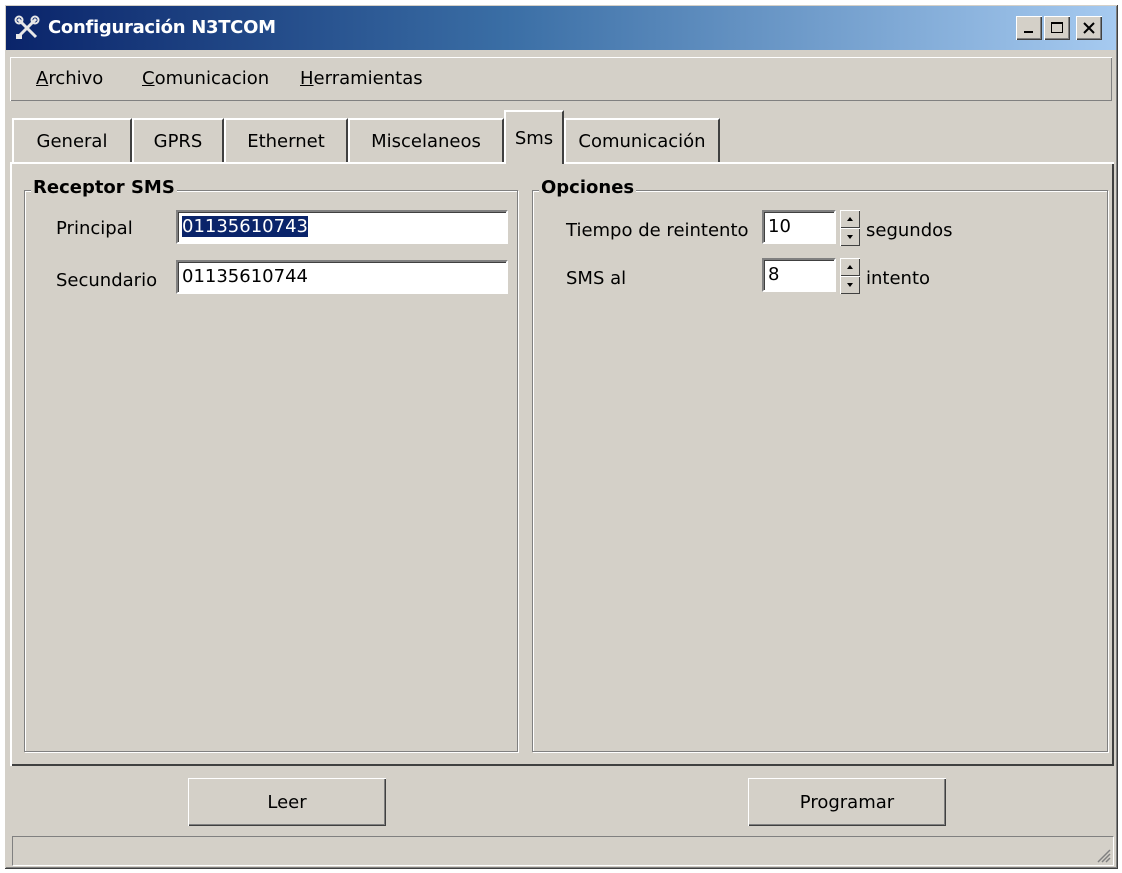 The image size is (1122, 873). What do you see at coordinates (69, 78) in the screenshot?
I see `menu-archivo: Archivo` at bounding box center [69, 78].